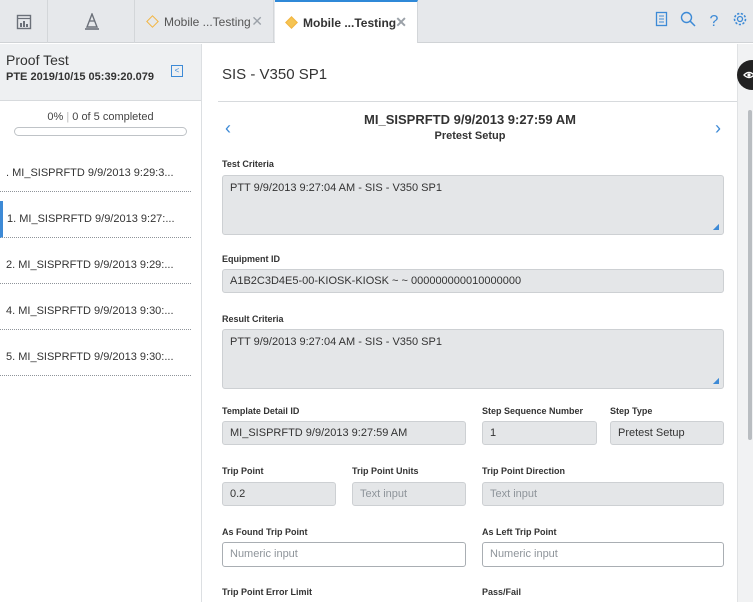 This screenshot has height=602, width=753. What do you see at coordinates (336, 342) in the screenshot?
I see `result-criteria-value: PTT 9/9/2013 9:27:04 AM - SIS - V350 SP1` at bounding box center [336, 342].